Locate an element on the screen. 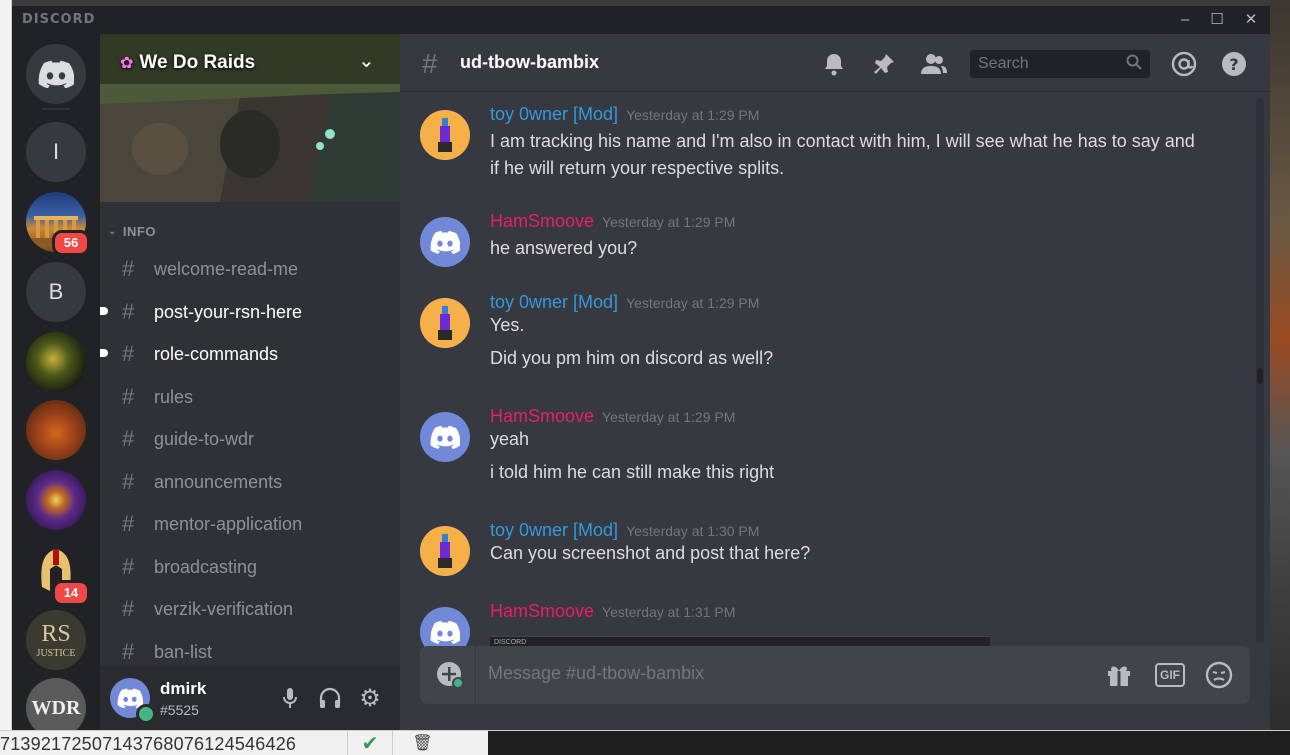 The image size is (1290, 755). emoji-icon is located at coordinates (1219, 675).